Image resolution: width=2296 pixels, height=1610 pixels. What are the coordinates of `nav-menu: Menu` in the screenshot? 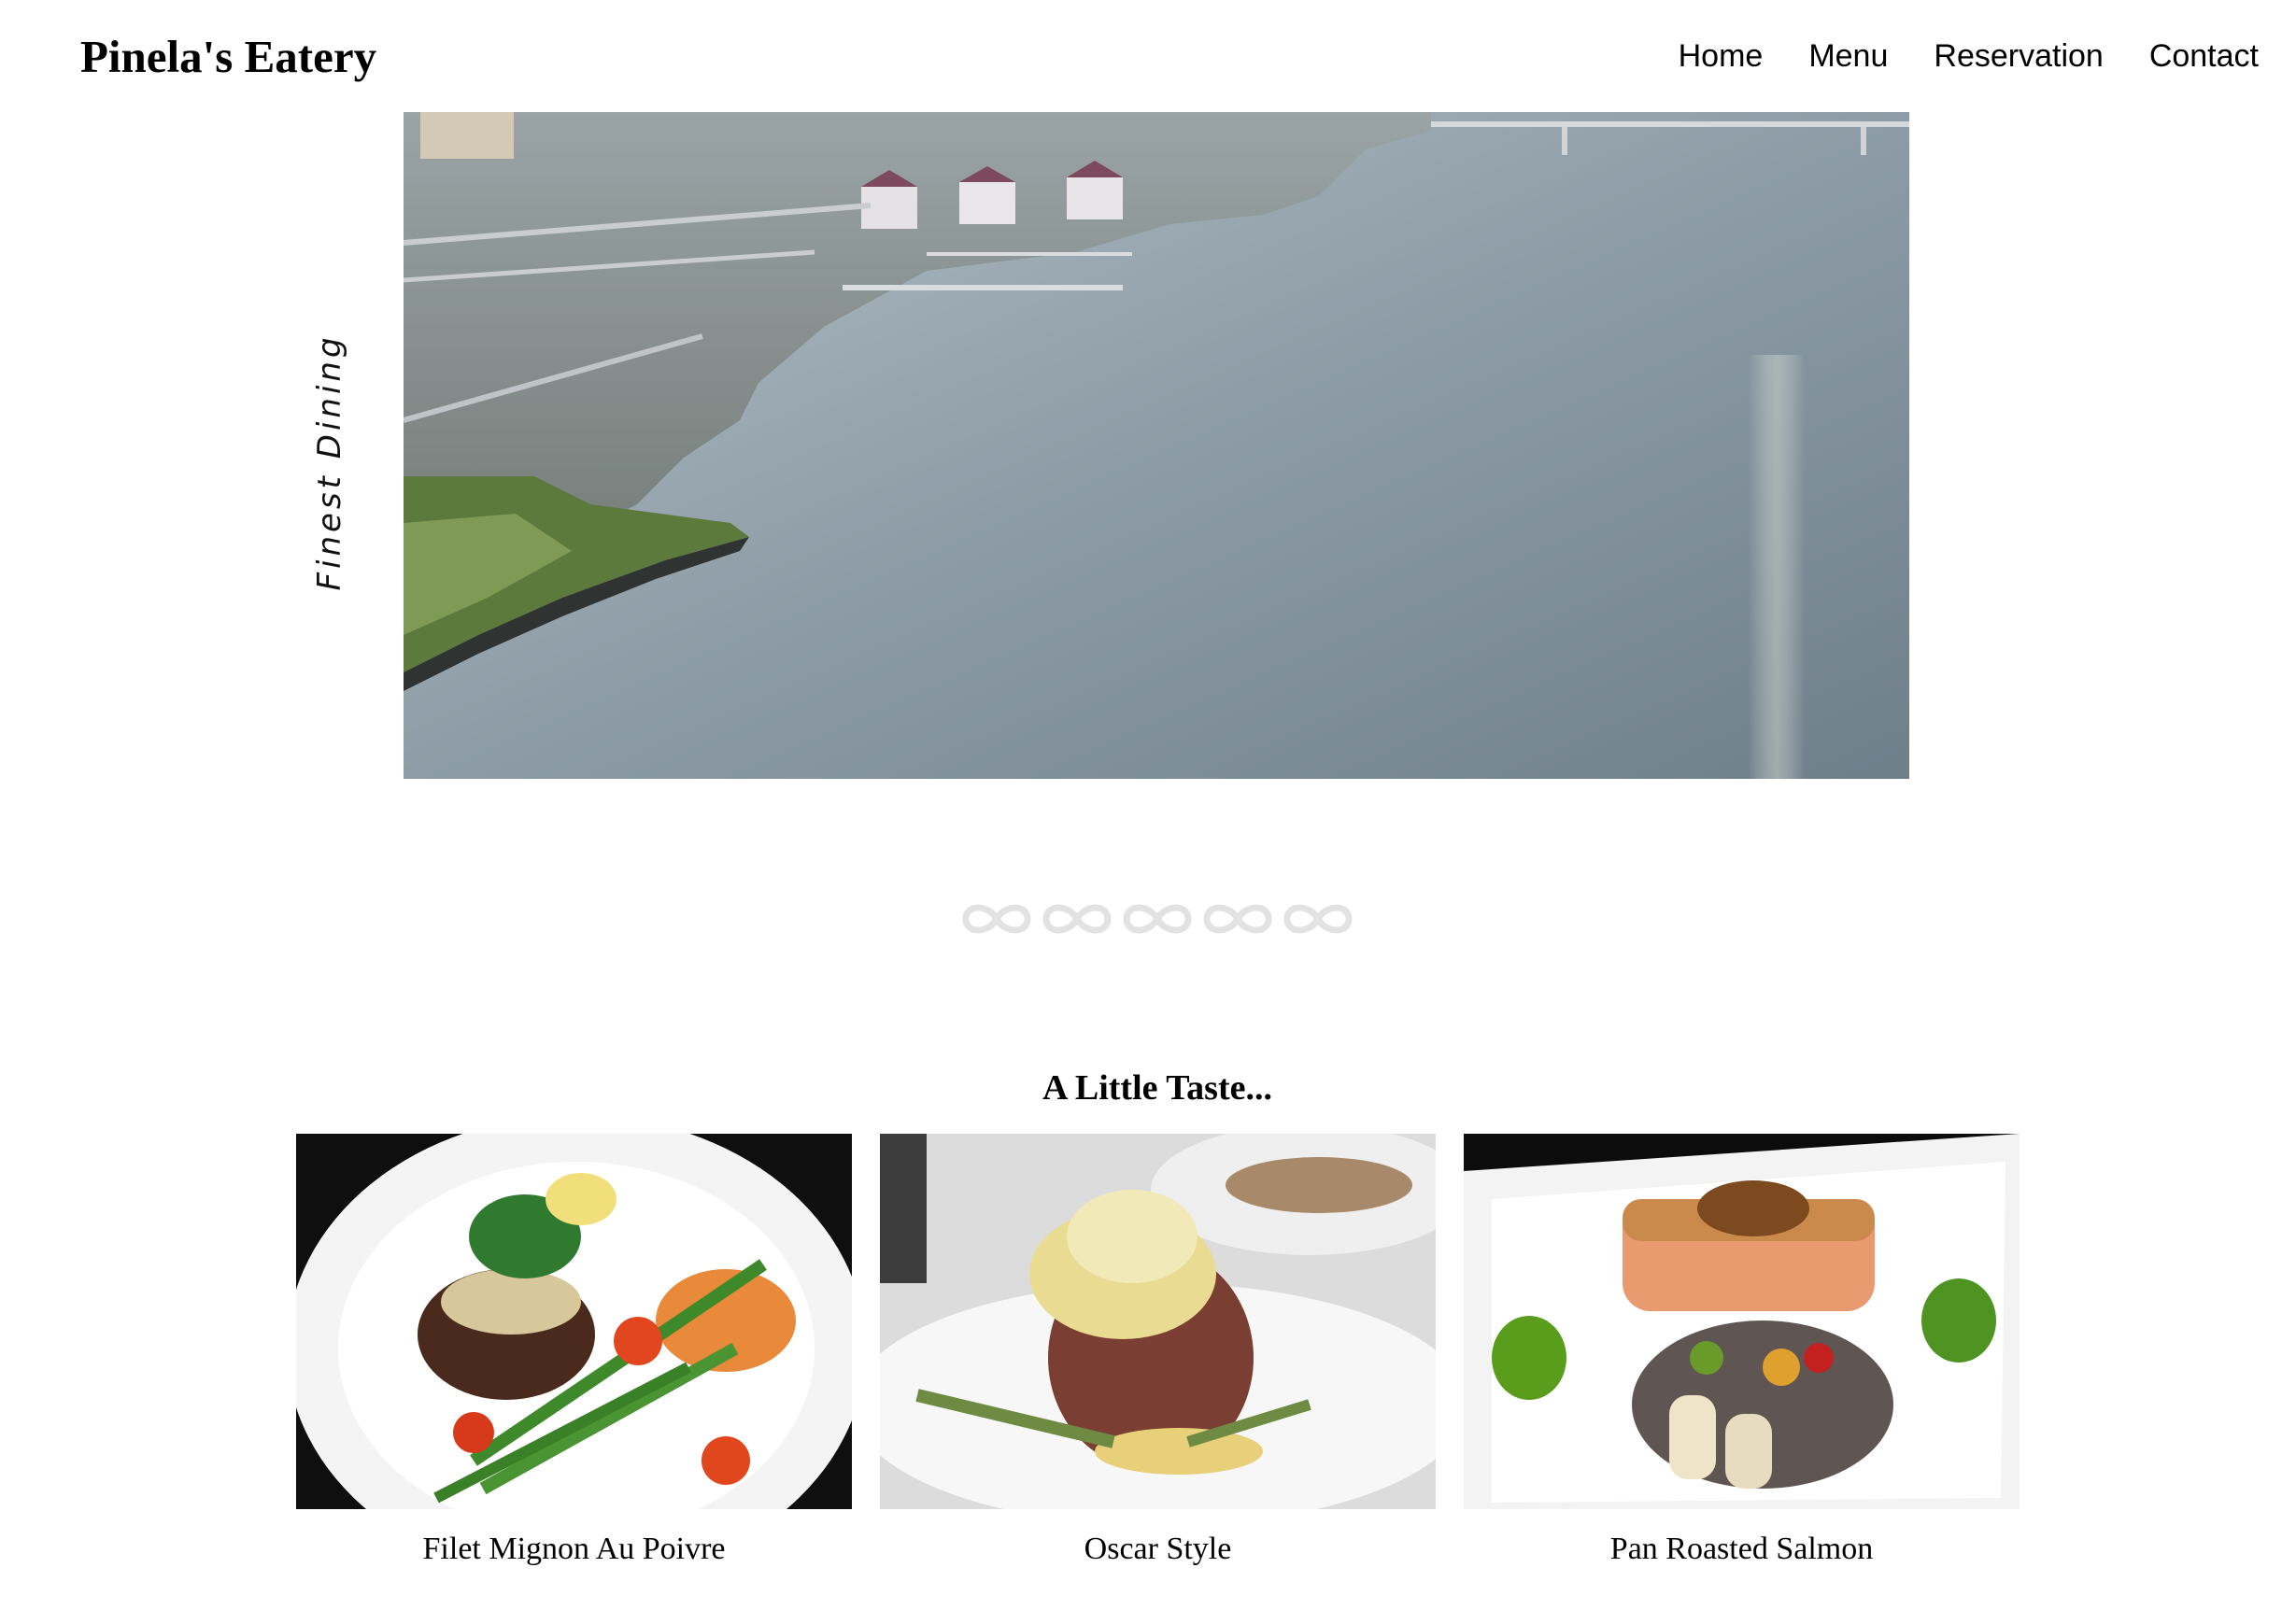 It's located at (1848, 56).